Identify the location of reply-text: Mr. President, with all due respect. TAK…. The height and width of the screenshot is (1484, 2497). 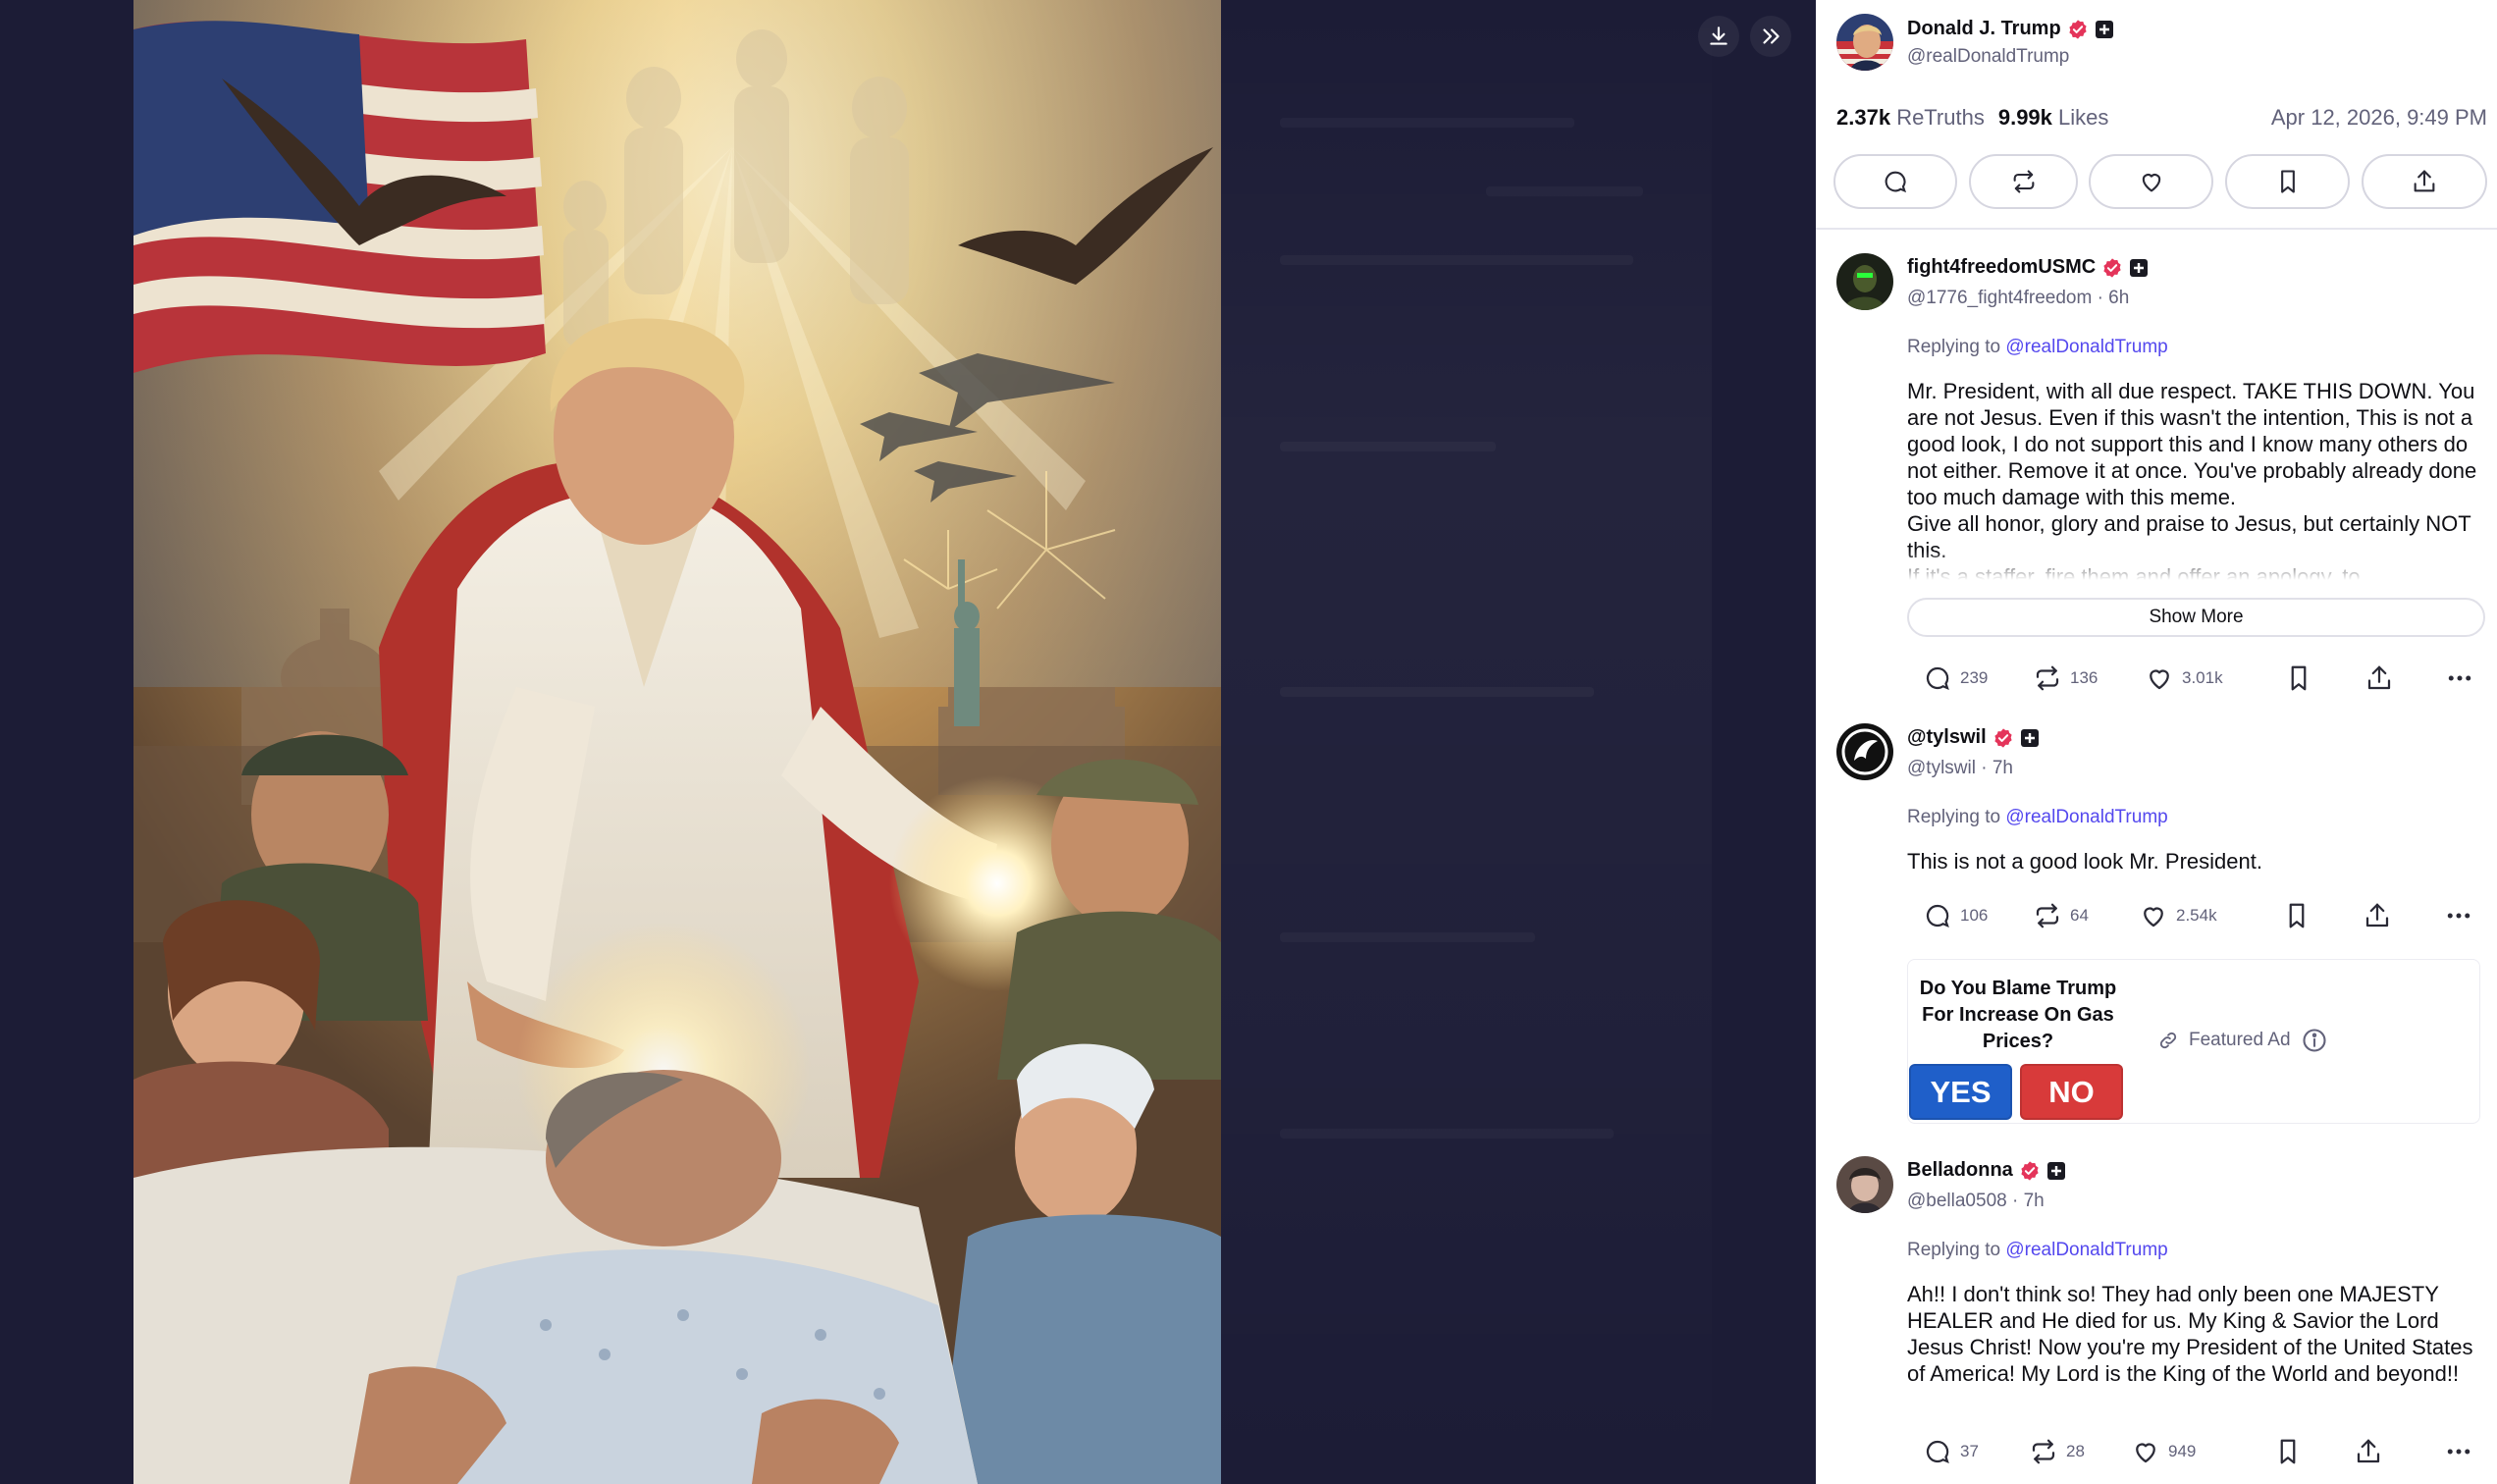
(2192, 480).